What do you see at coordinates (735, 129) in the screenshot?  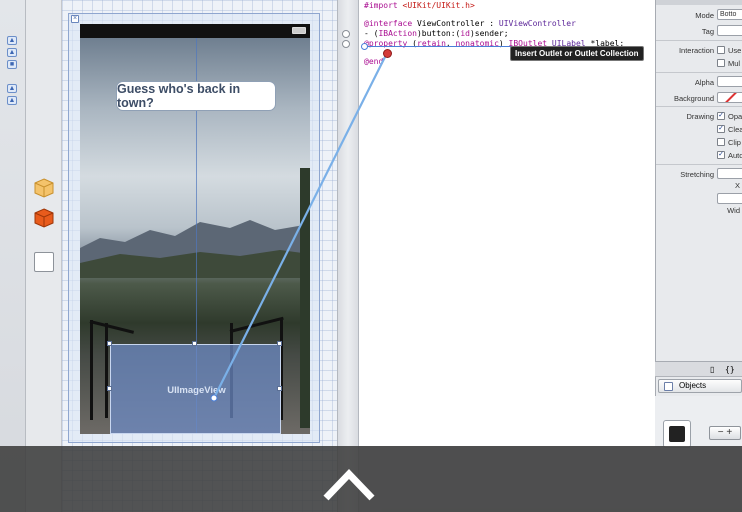 I see `drawing-option-label: Clea` at bounding box center [735, 129].